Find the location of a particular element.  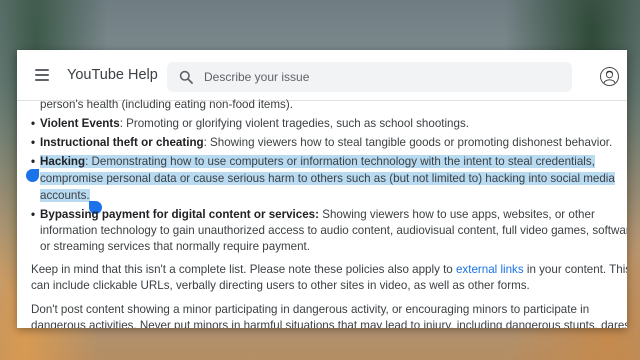

avatar is located at coordinates (609, 76).